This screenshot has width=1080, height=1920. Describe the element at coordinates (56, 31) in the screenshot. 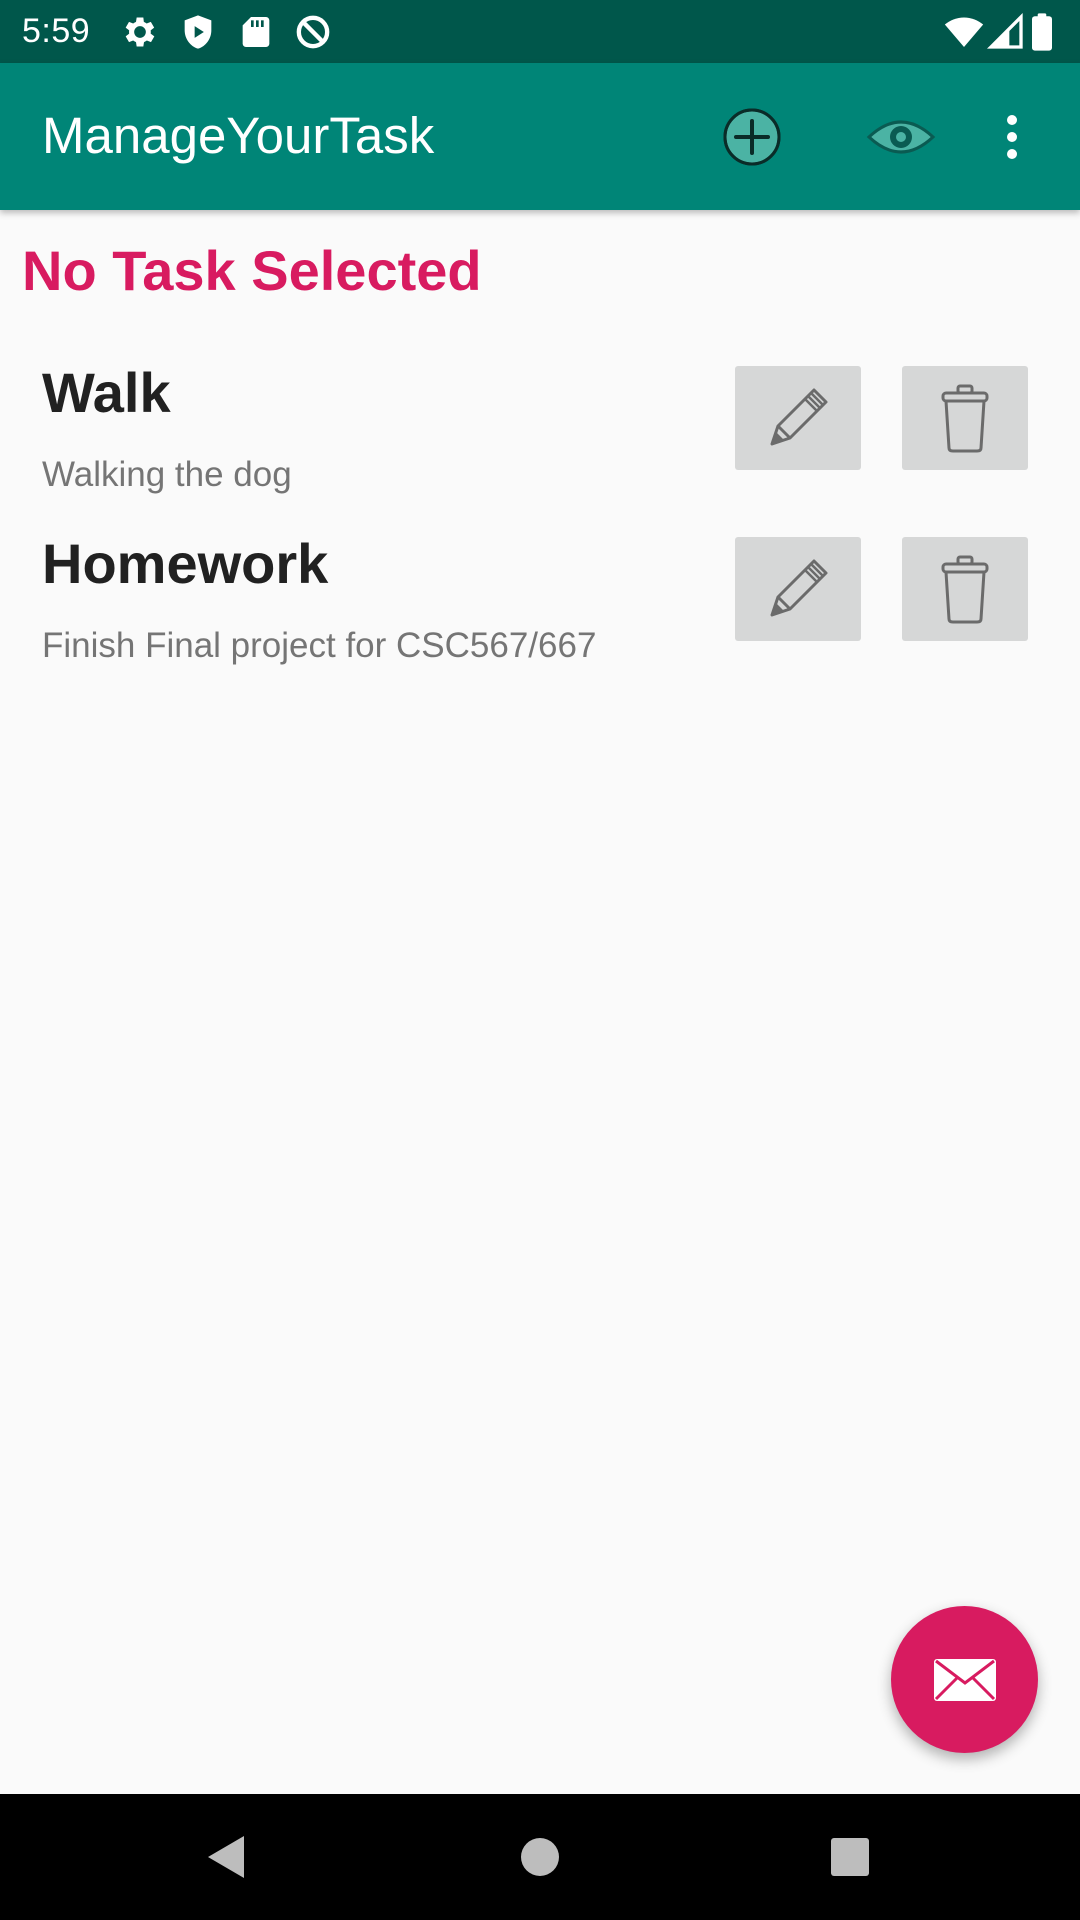

I see `status-time: 5:59` at that location.